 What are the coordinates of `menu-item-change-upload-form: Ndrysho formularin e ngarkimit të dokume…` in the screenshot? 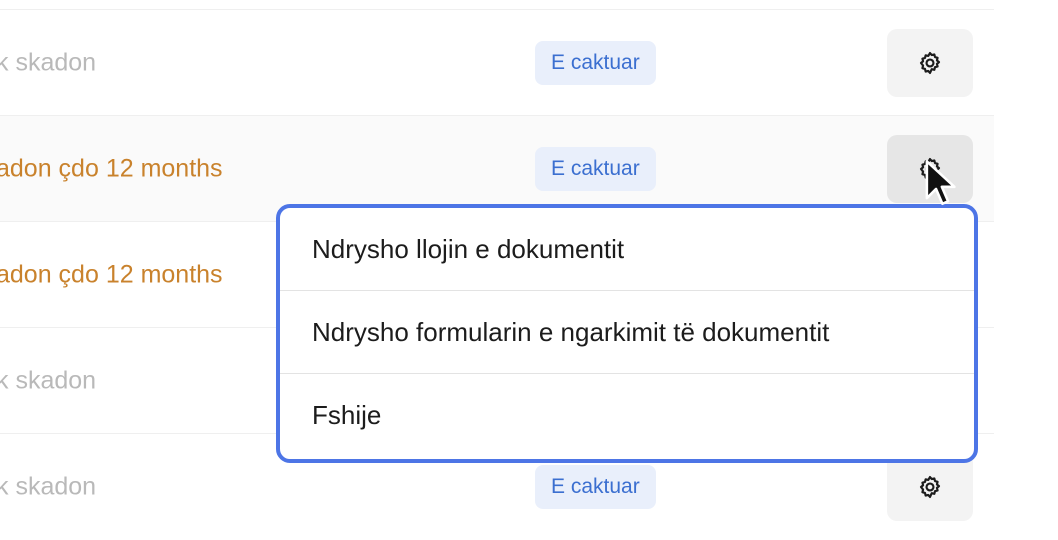 It's located at (627, 332).